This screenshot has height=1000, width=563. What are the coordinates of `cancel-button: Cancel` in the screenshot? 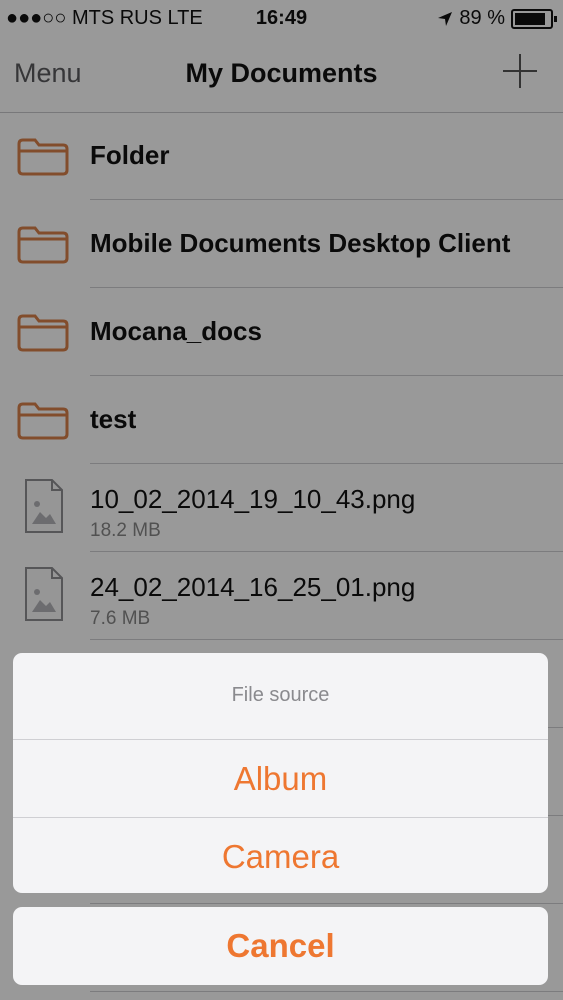 It's located at (280, 946).